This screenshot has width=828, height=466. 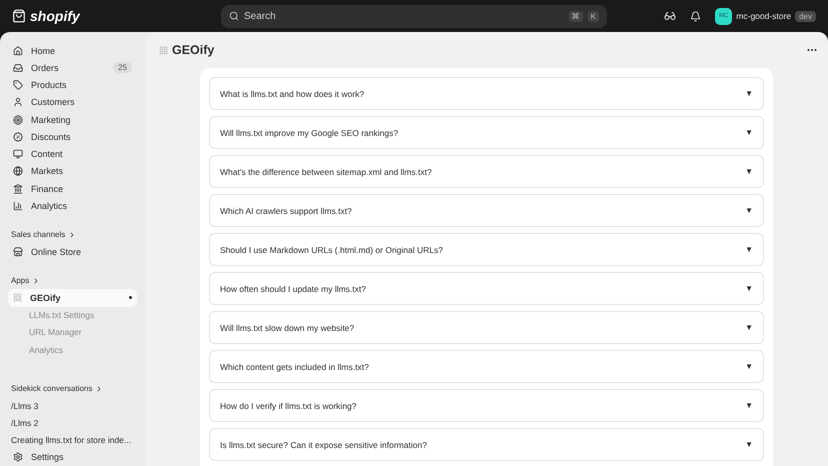 I want to click on target-icon, so click(x=18, y=119).